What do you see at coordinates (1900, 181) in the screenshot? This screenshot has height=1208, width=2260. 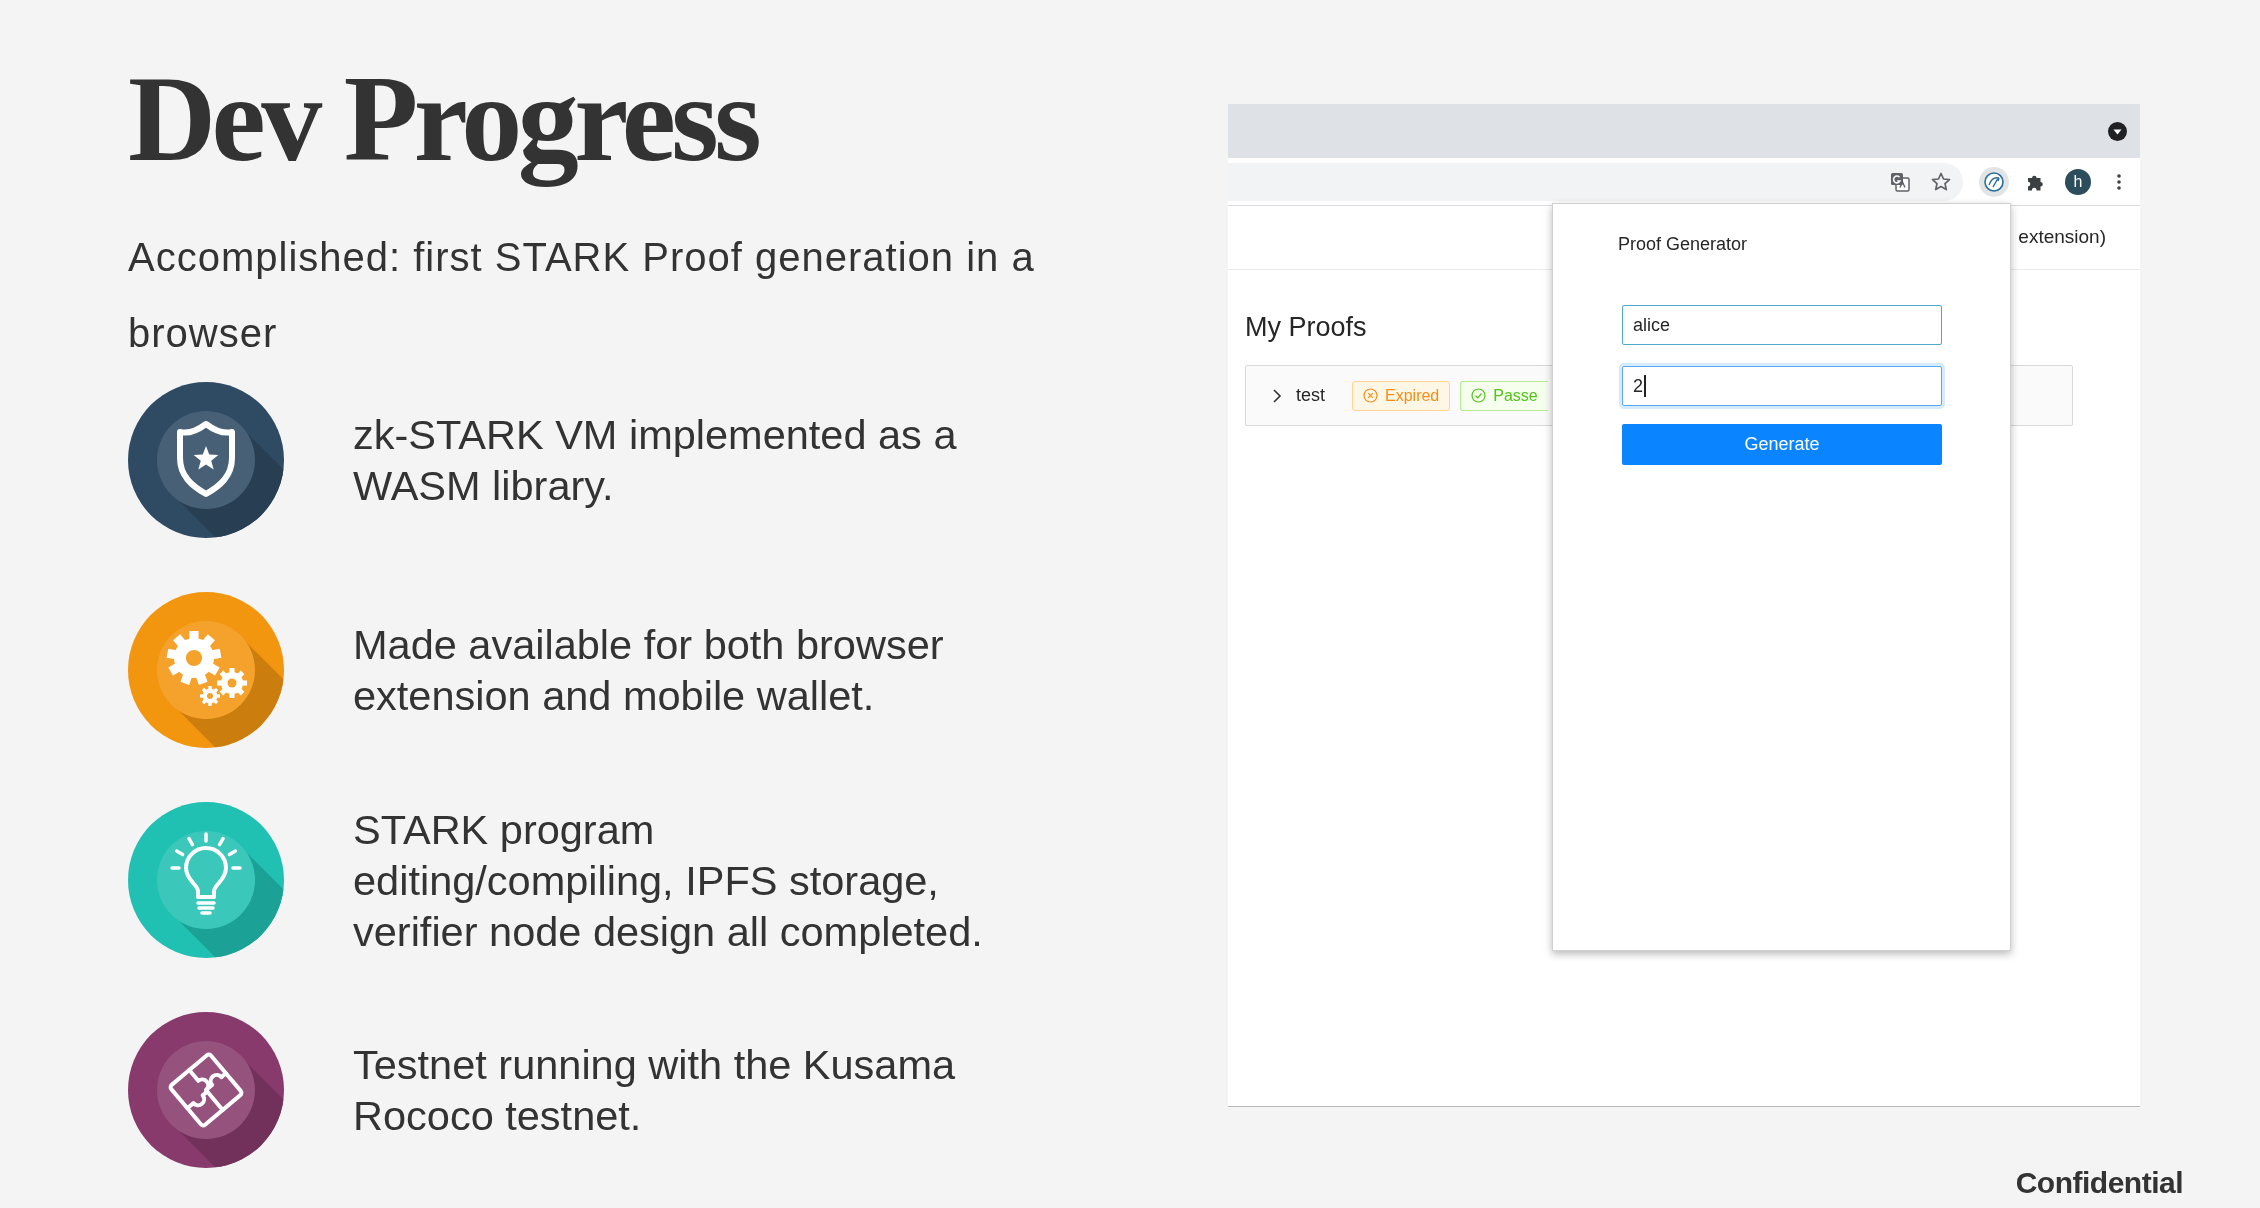 I see `translate-icon` at bounding box center [1900, 181].